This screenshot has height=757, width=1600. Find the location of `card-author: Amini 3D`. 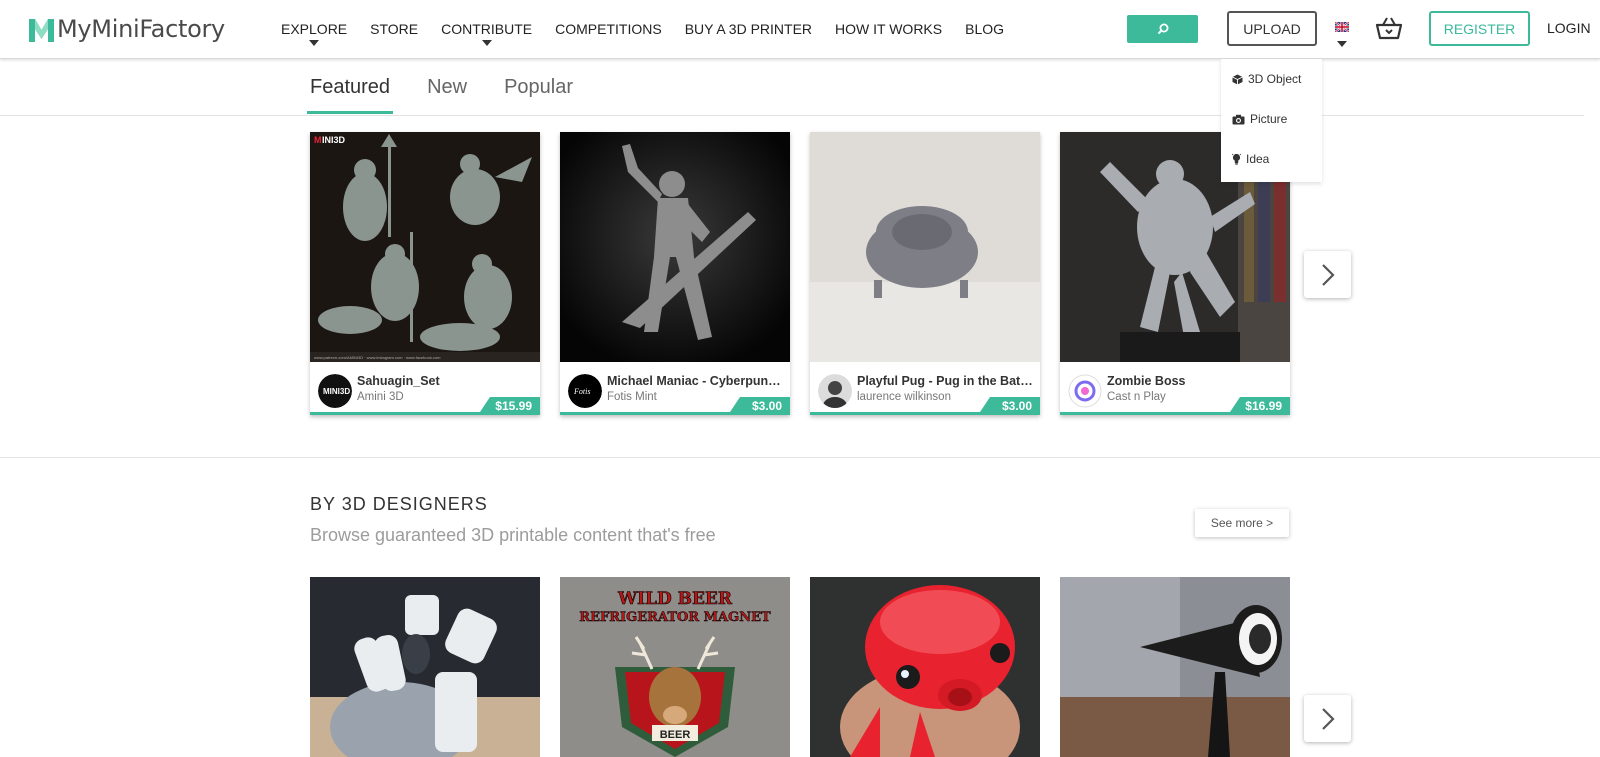

card-author: Amini 3D is located at coordinates (380, 397).